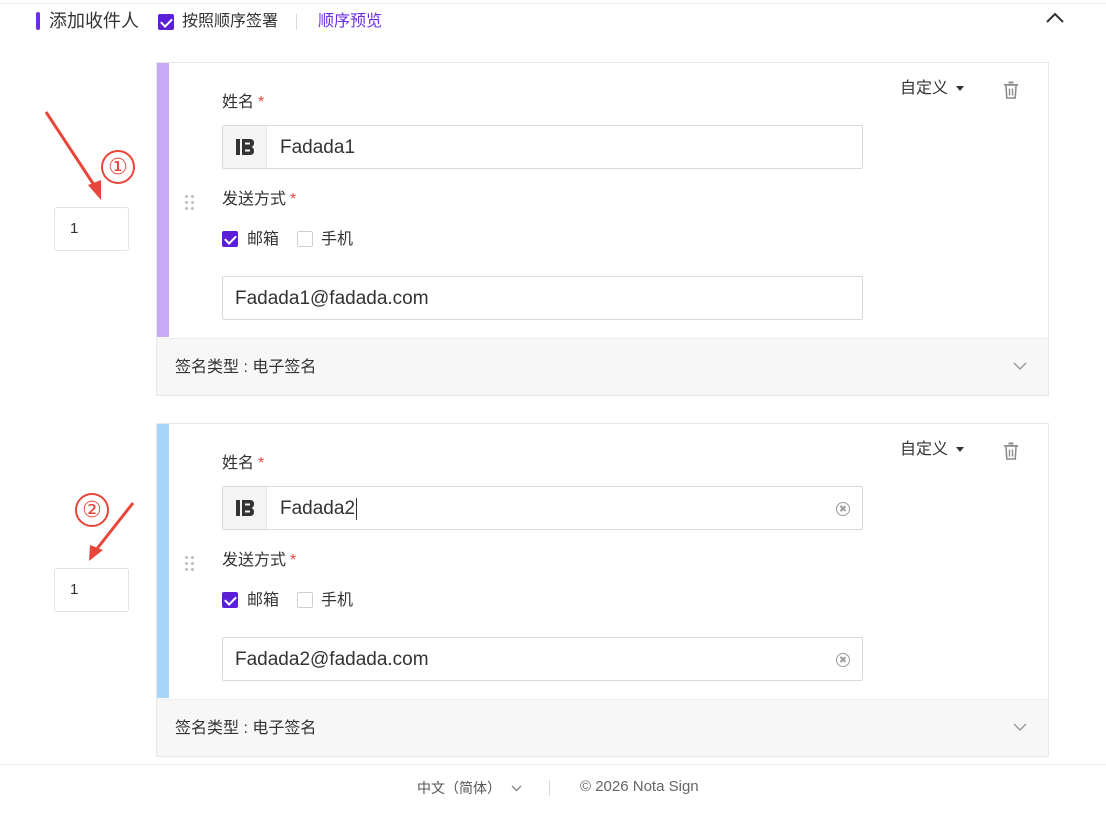  I want to click on section-title: 添加收件人, so click(94, 21).